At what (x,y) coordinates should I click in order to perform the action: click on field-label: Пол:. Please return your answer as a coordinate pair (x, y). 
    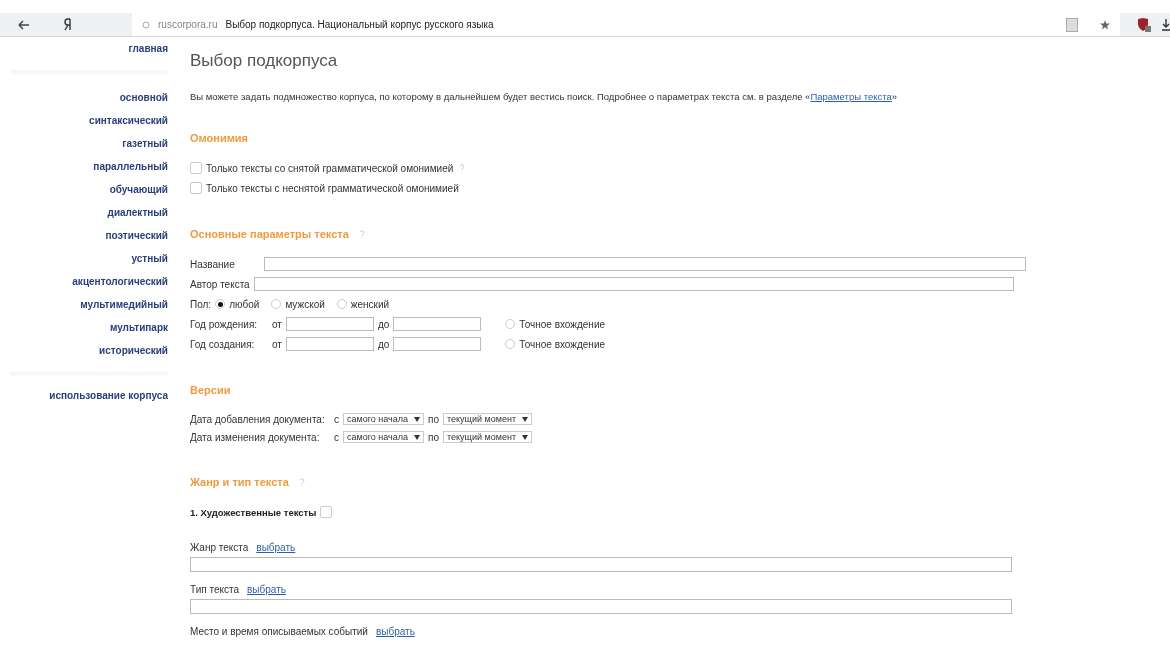
    Looking at the image, I should click on (201, 304).